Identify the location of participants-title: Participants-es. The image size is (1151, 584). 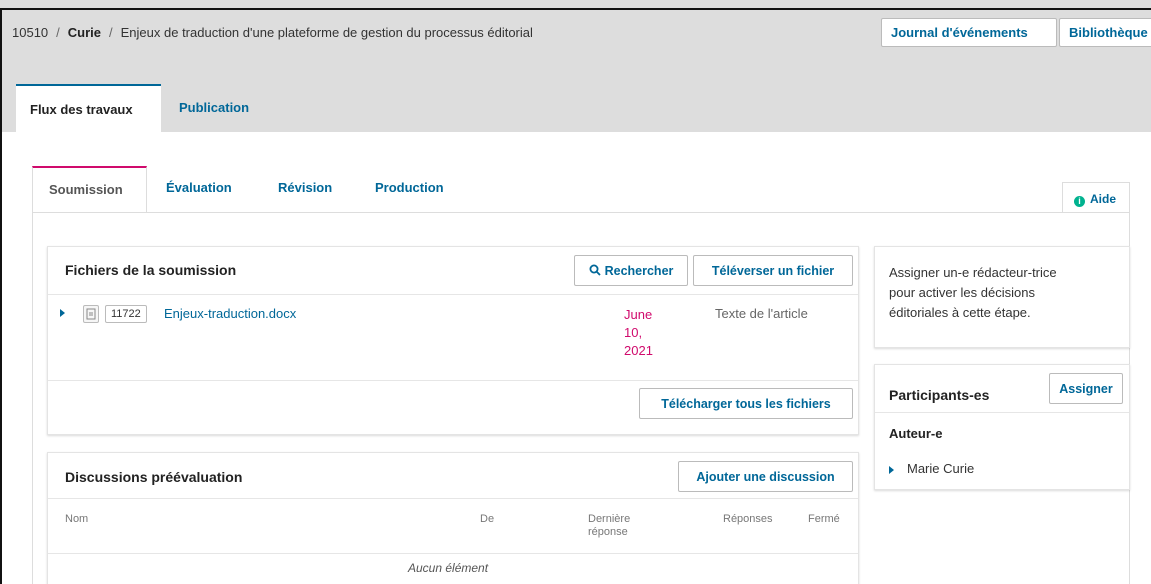
(939, 395).